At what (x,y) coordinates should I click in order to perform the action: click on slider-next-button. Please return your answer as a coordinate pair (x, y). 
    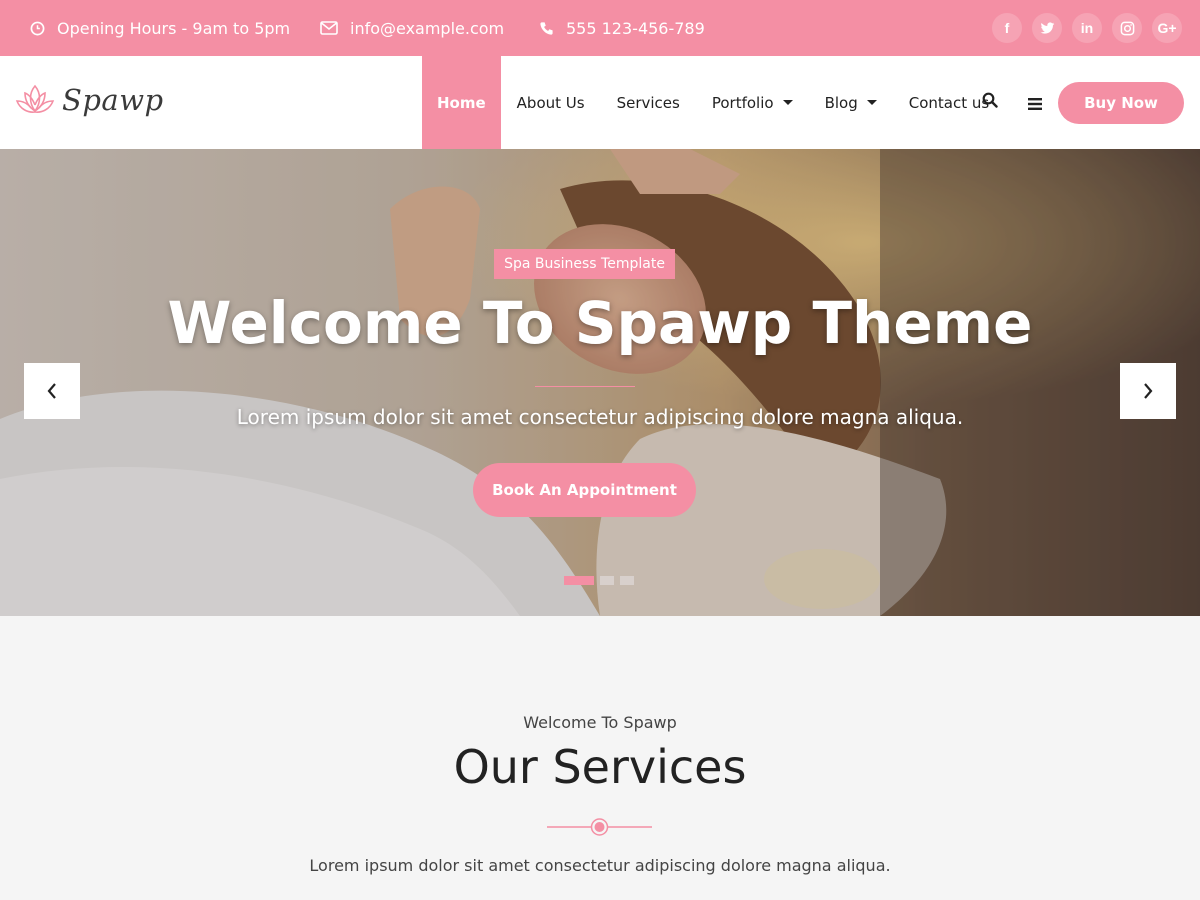
    Looking at the image, I should click on (1148, 391).